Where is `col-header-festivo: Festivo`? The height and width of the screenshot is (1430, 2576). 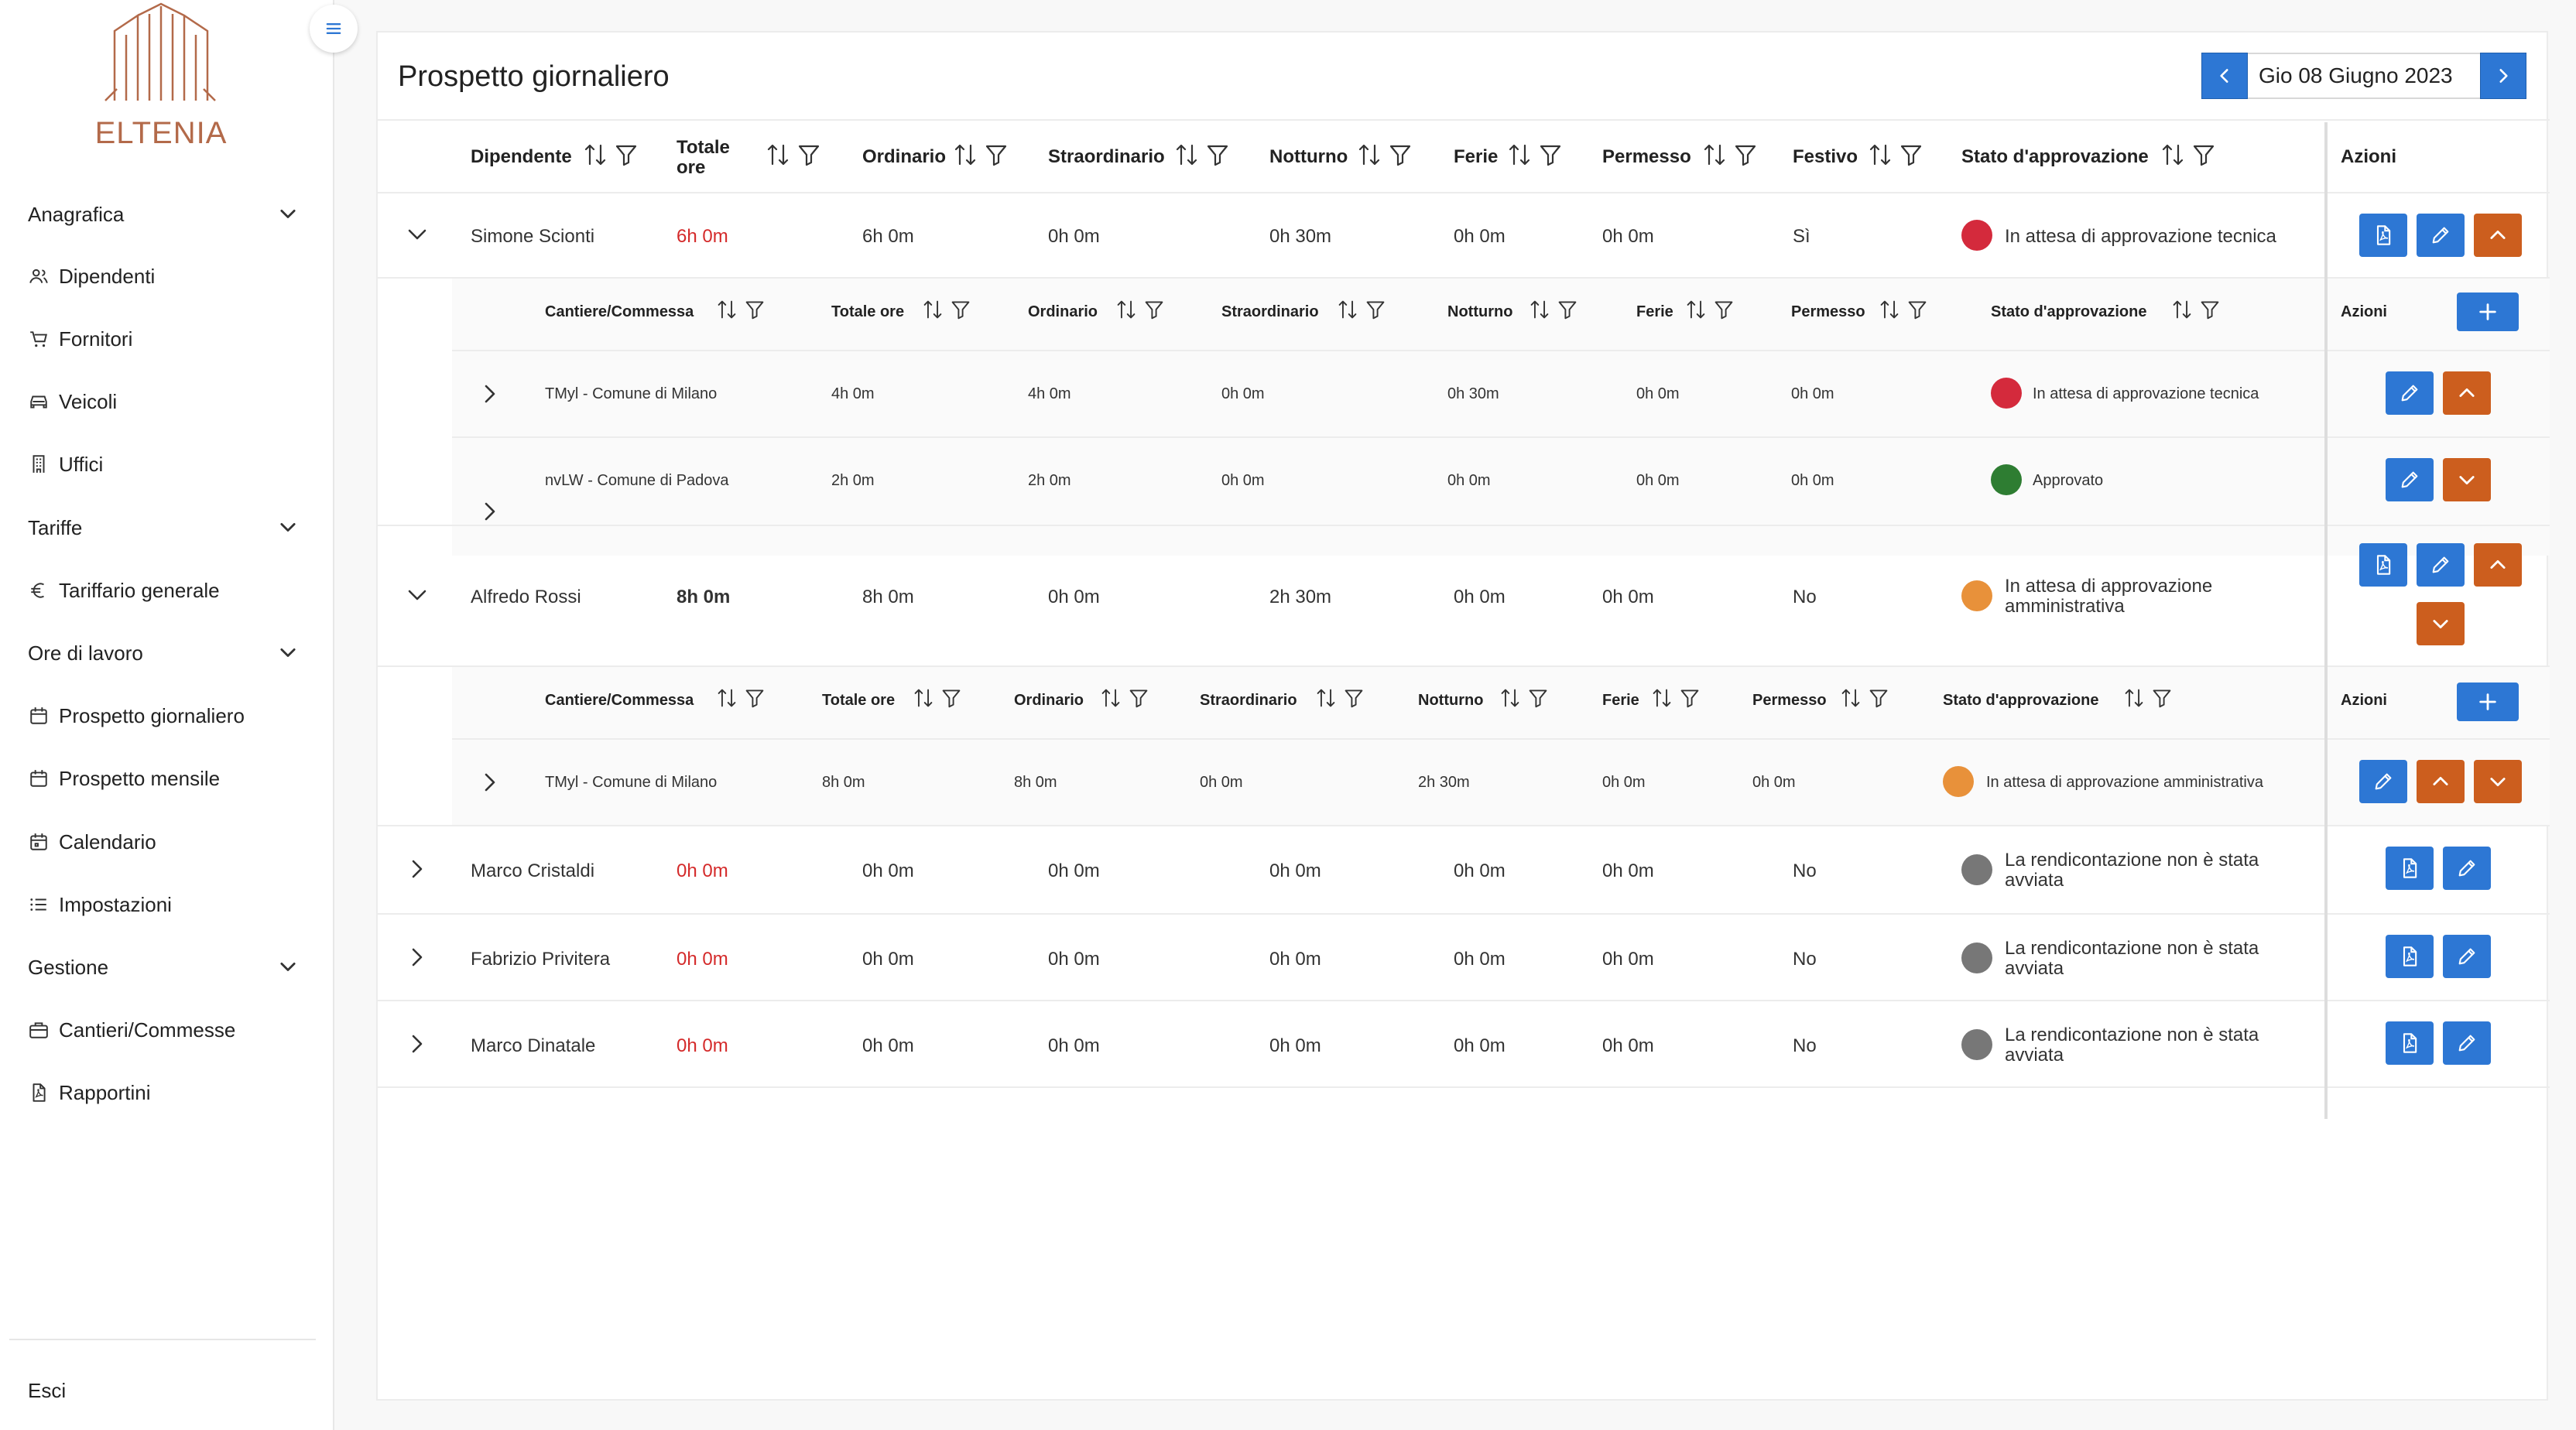 col-header-festivo: Festivo is located at coordinates (1825, 157).